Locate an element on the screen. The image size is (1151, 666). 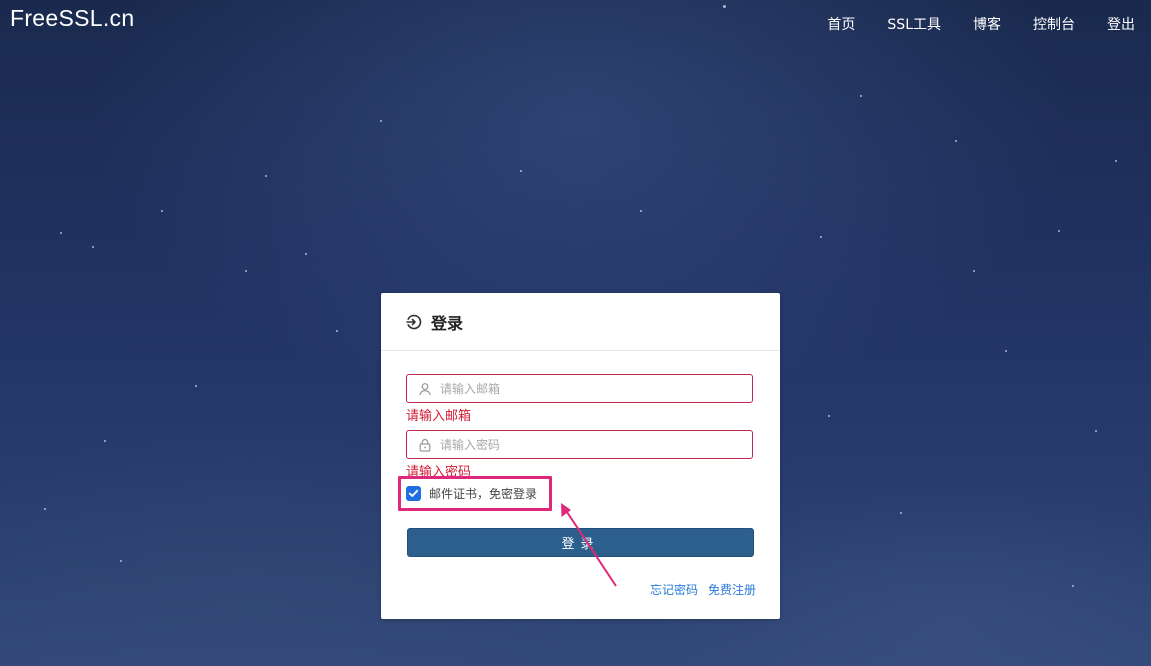
nav-home: 首页 is located at coordinates (841, 24).